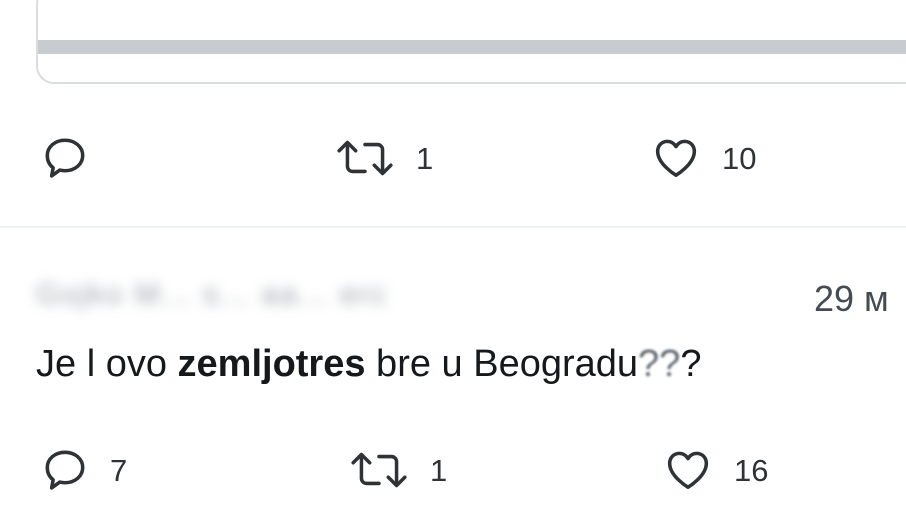 Image resolution: width=906 pixels, height=513 pixels. I want to click on tweet-actions-first: 1 10, so click(453, 158).